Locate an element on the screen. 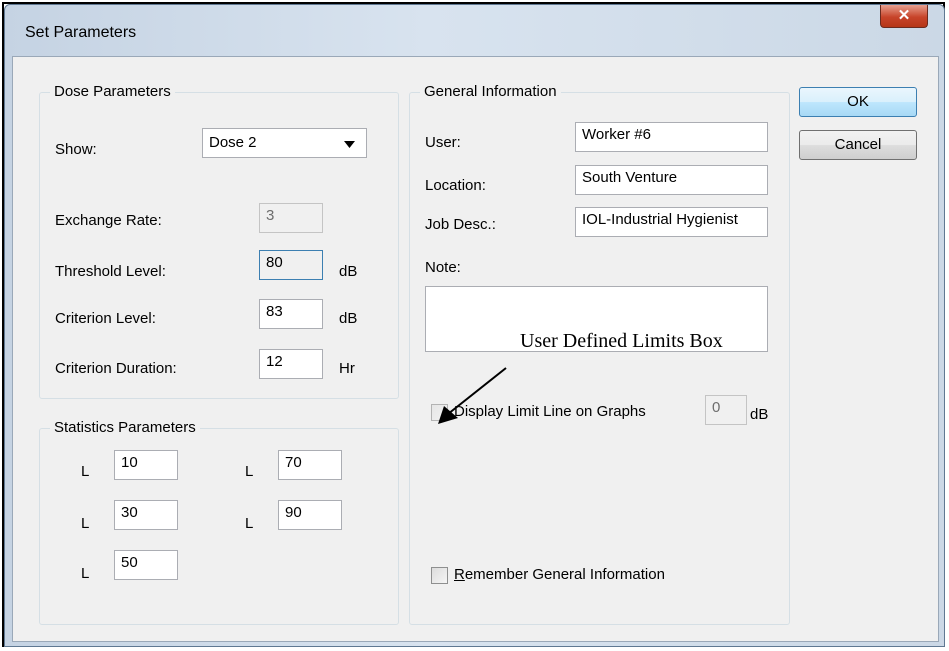 This screenshot has height=651, width=949. show-dropdown: Dose 2 is located at coordinates (284, 143).